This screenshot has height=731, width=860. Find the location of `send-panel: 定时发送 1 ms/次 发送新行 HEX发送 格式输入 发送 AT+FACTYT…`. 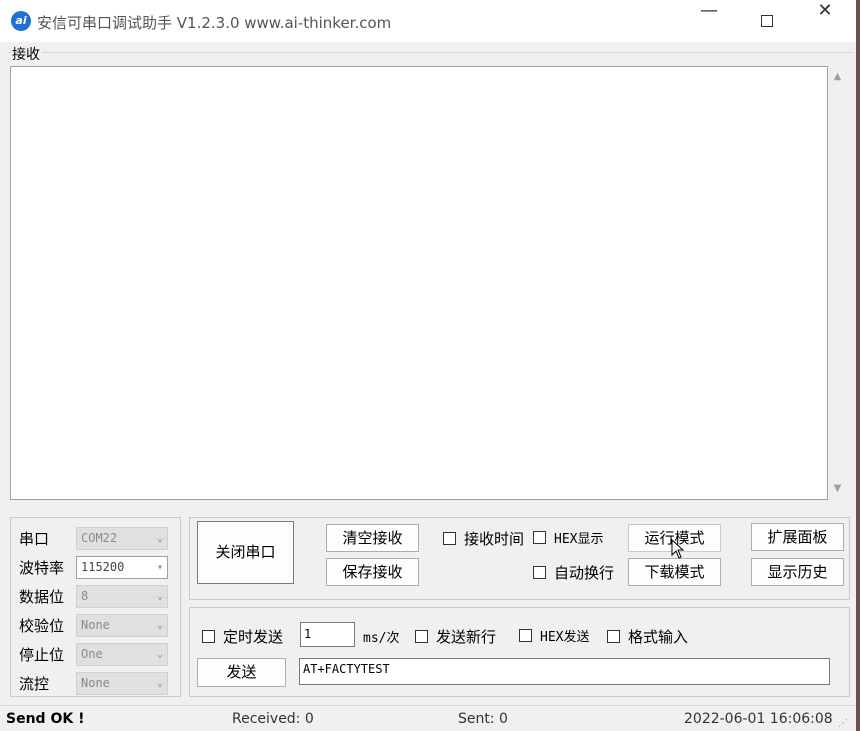

send-panel: 定时发送 1 ms/次 发送新行 HEX发送 格式输入 发送 AT+FACTYT… is located at coordinates (519, 652).